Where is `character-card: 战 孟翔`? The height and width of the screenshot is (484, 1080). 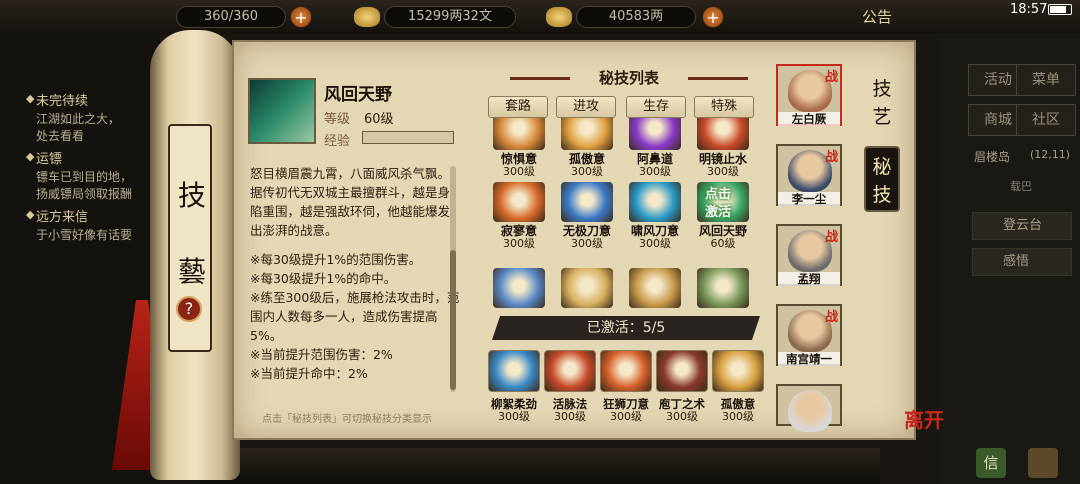
character-card: 战 孟翔 is located at coordinates (809, 255).